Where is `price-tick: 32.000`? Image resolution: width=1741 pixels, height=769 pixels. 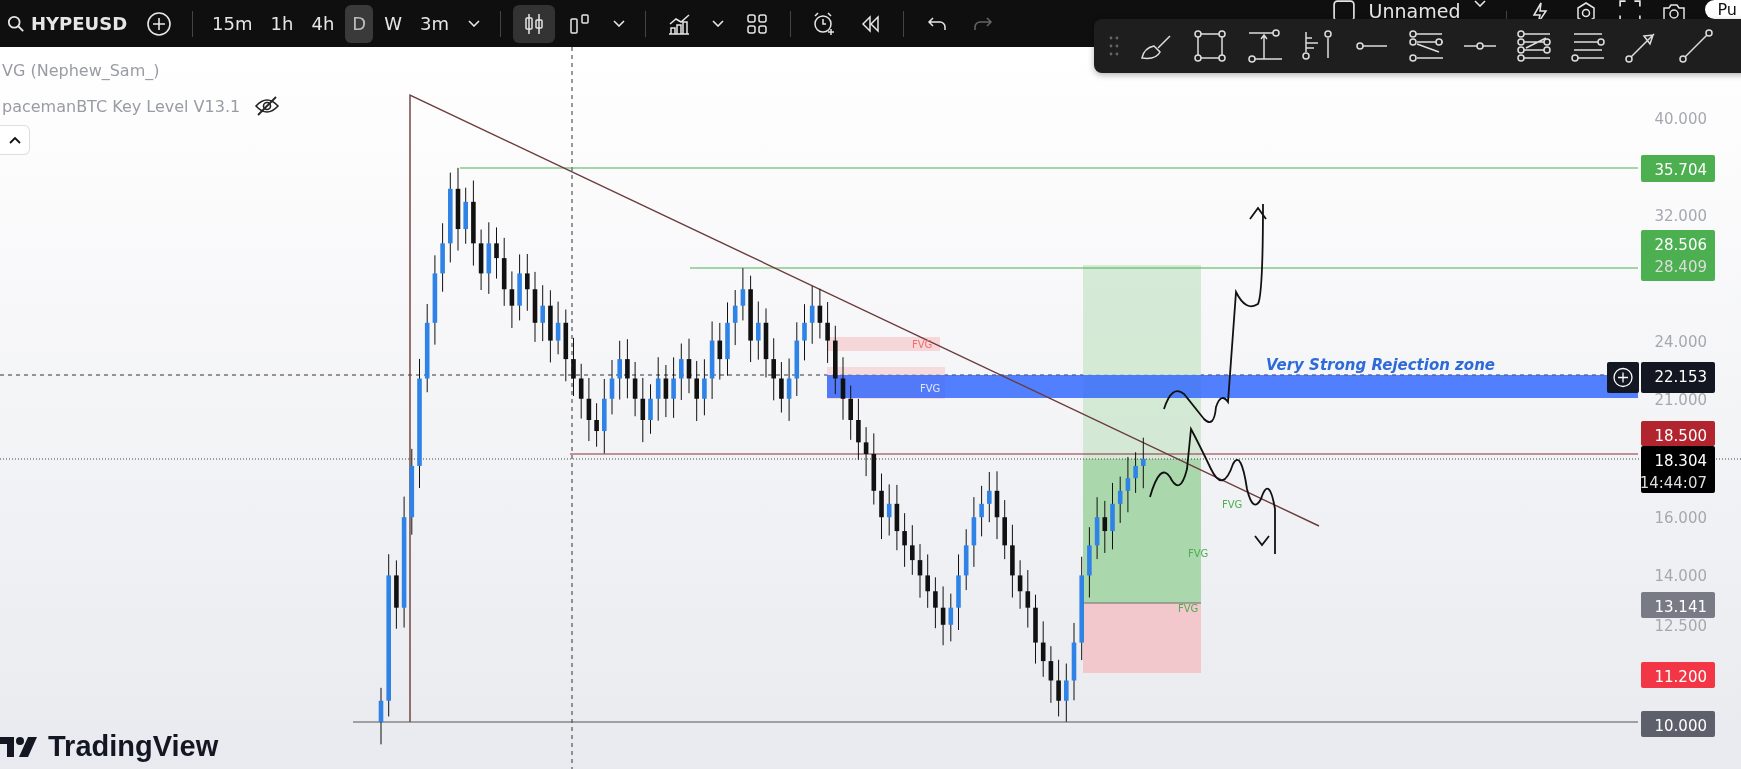
price-tick: 32.000 is located at coordinates (1680, 216).